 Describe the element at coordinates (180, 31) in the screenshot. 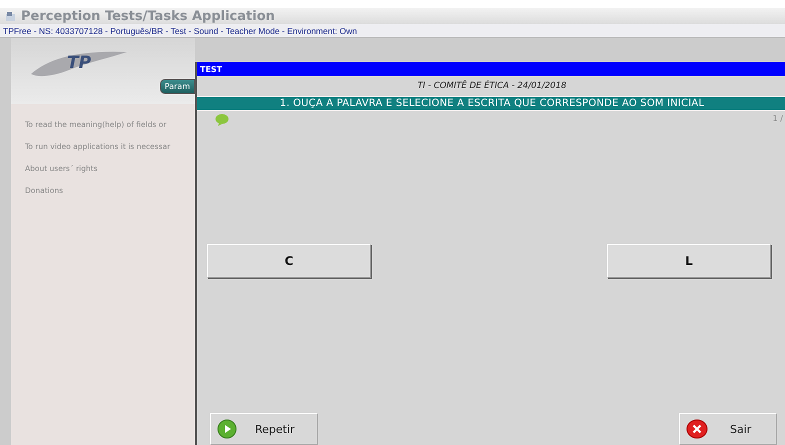

I see `status-text: TPFree - NS: 4033707128 - Português/BR - Test - Sound - Teacher Mode - Environment: Own` at that location.